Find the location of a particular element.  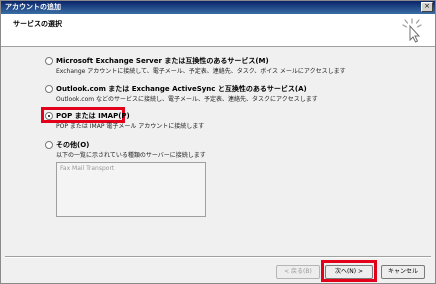

page-title: サービスの選択 is located at coordinates (37, 24).